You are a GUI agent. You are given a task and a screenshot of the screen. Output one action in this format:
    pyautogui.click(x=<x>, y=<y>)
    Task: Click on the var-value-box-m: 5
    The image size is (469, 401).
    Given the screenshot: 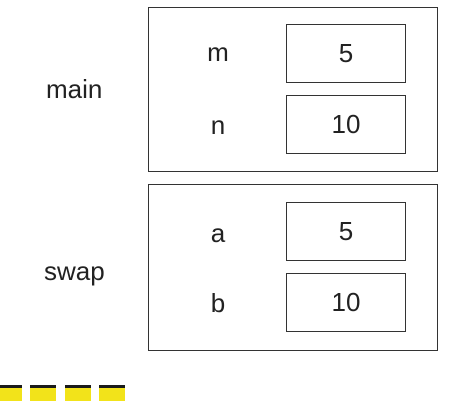 What is the action you would take?
    pyautogui.click(x=346, y=53)
    